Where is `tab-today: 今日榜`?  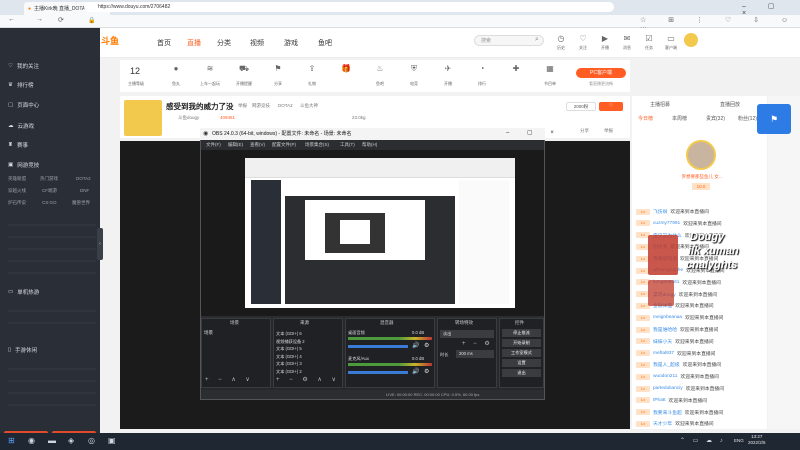 tab-today: 今日榜 is located at coordinates (645, 118).